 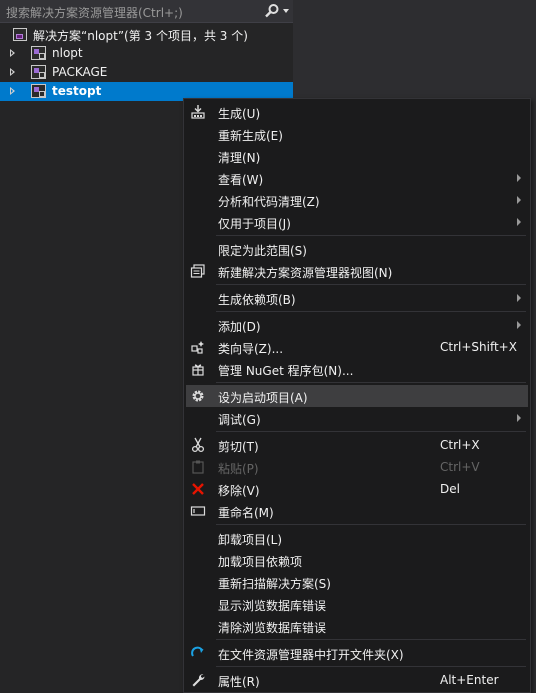 What do you see at coordinates (357, 112) in the screenshot?
I see `menu-item-build: 生成(U)` at bounding box center [357, 112].